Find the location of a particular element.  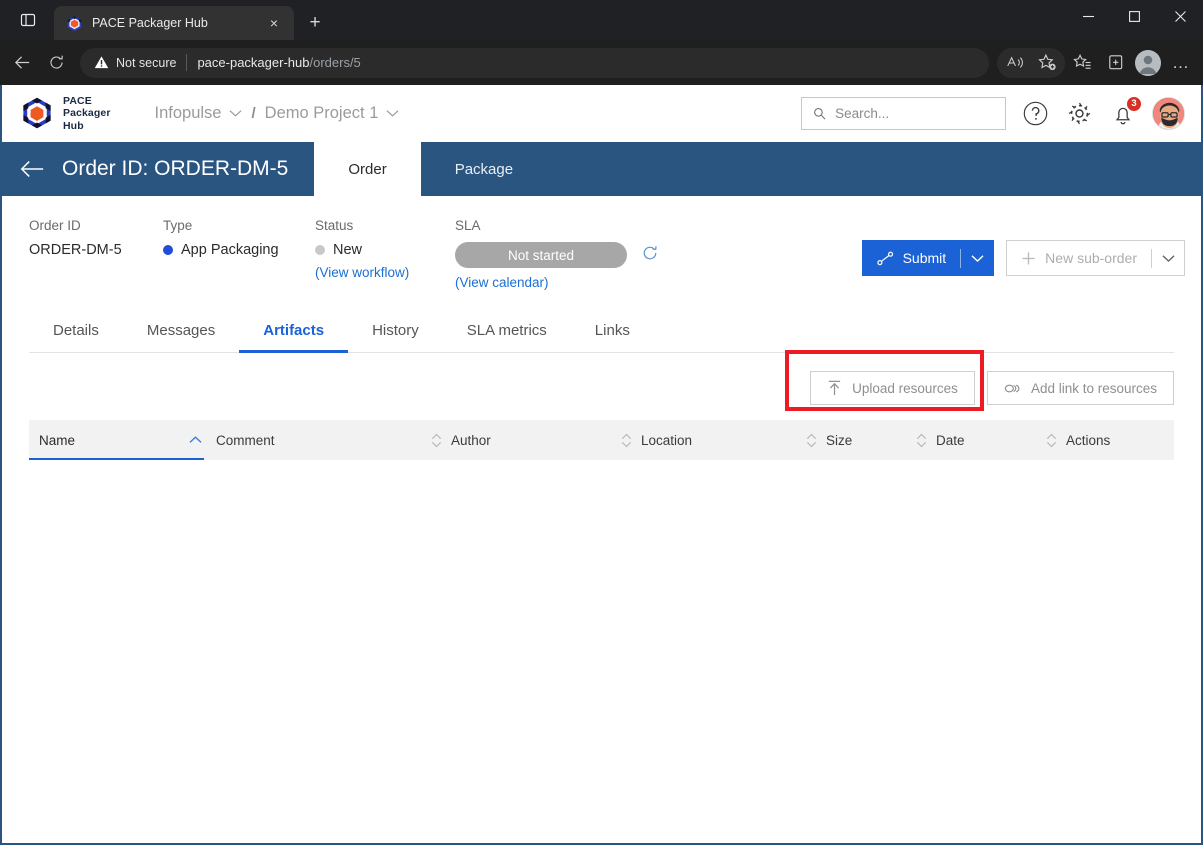

settings-button is located at coordinates (1079, 114).